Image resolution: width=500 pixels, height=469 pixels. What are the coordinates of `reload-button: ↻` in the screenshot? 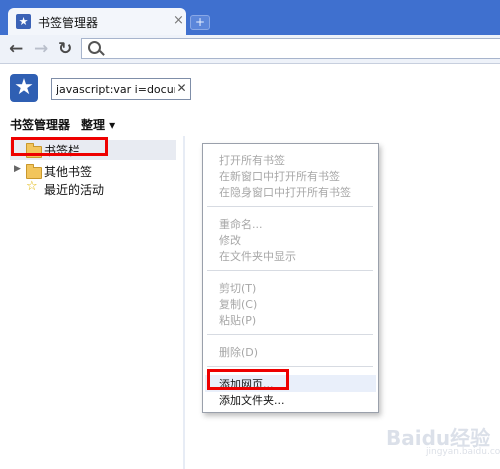 It's located at (65, 49).